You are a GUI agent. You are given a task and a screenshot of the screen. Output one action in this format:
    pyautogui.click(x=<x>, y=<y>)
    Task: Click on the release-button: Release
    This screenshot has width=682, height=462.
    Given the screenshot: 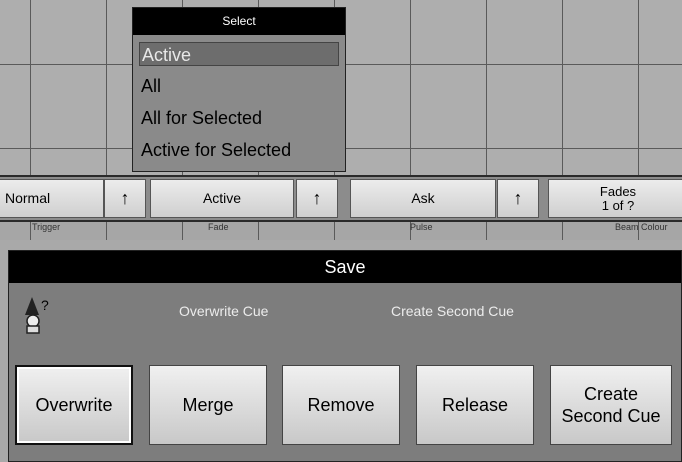 What is the action you would take?
    pyautogui.click(x=475, y=405)
    